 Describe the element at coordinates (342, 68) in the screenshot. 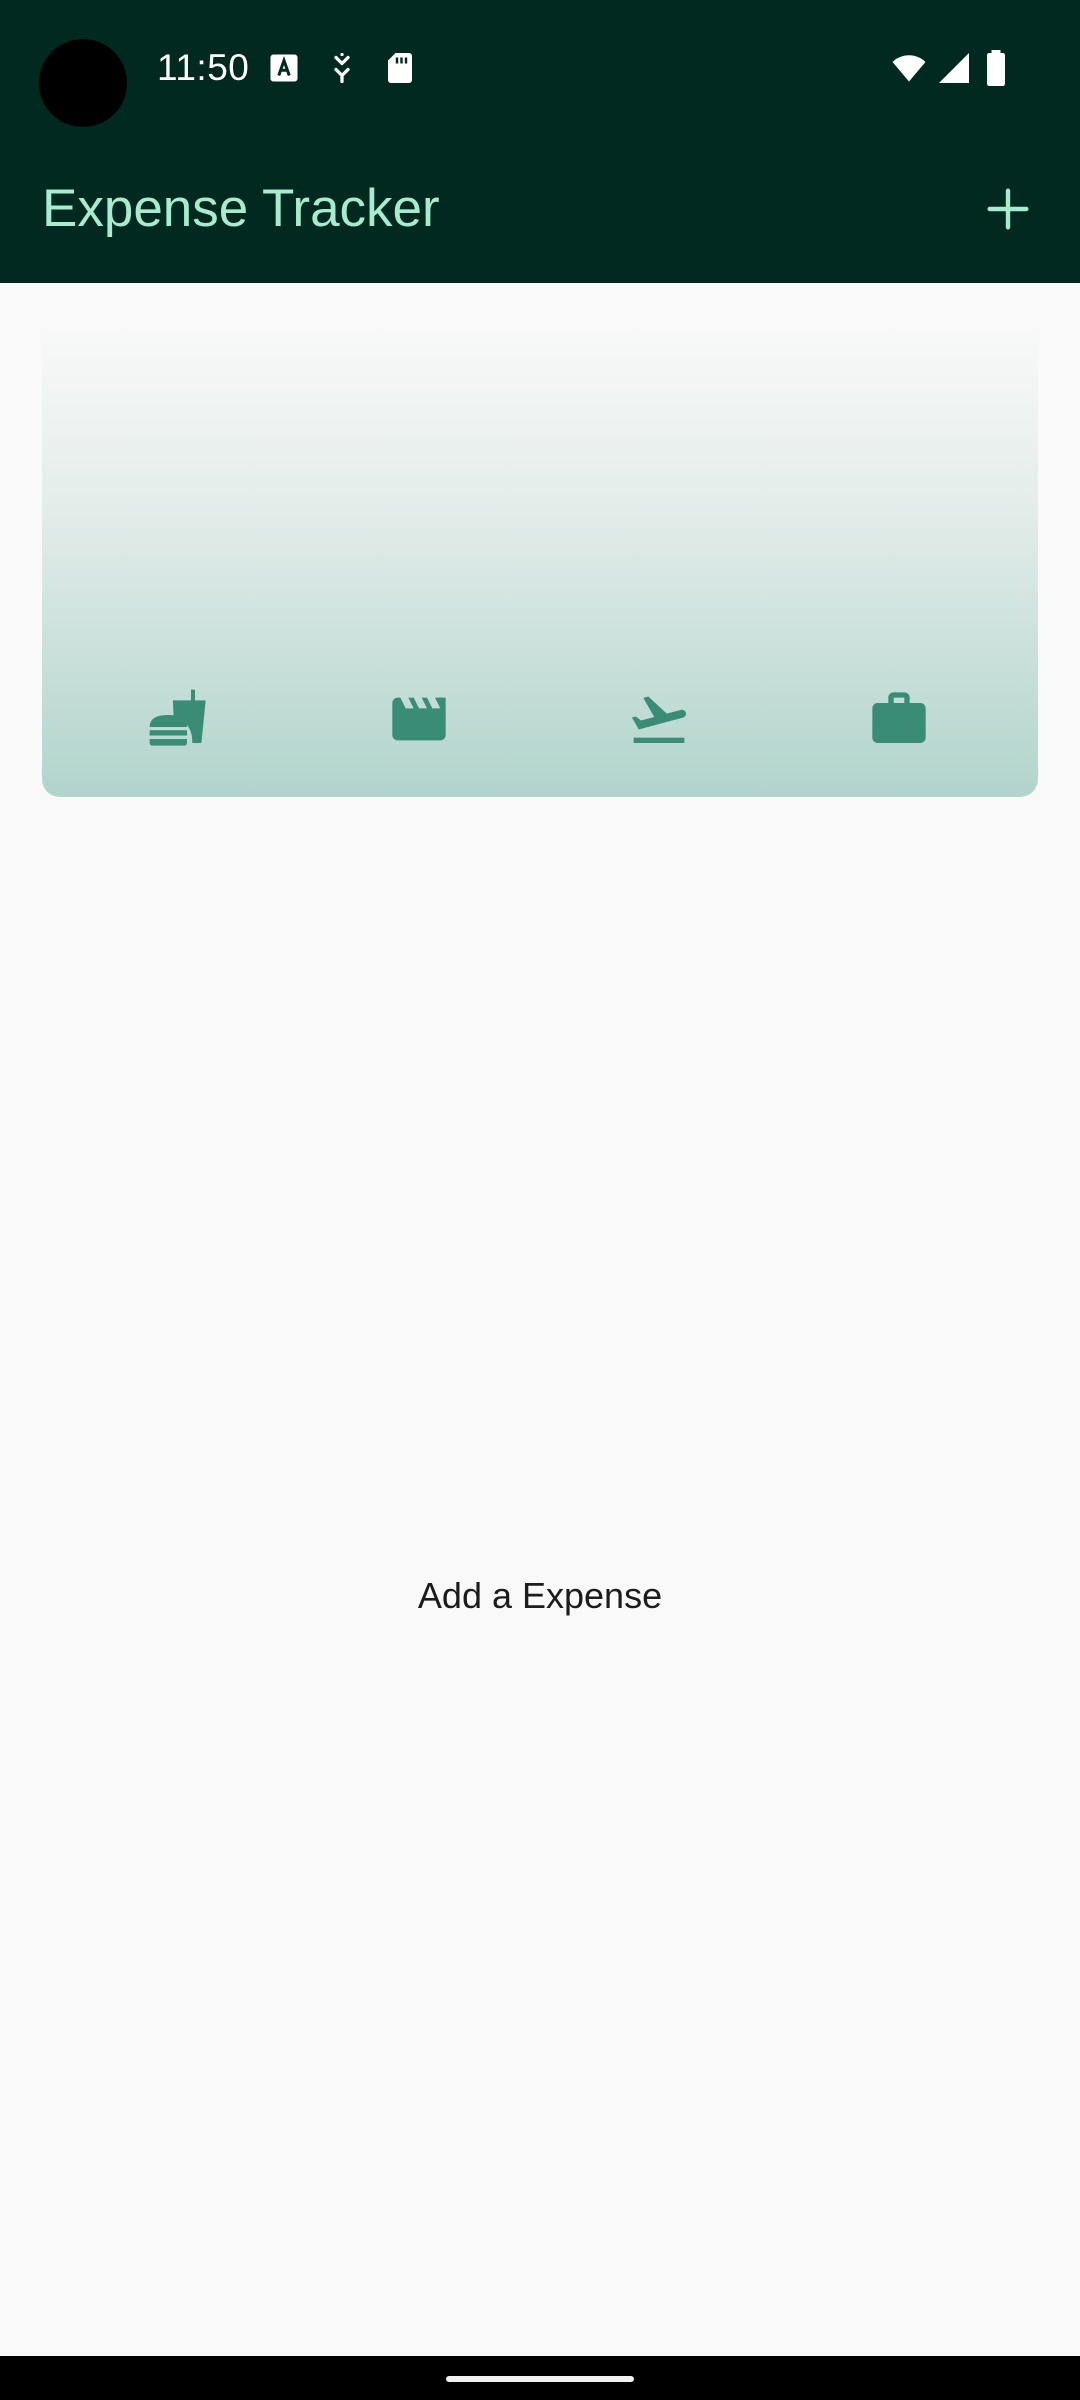

I see `download-status-icon` at that location.